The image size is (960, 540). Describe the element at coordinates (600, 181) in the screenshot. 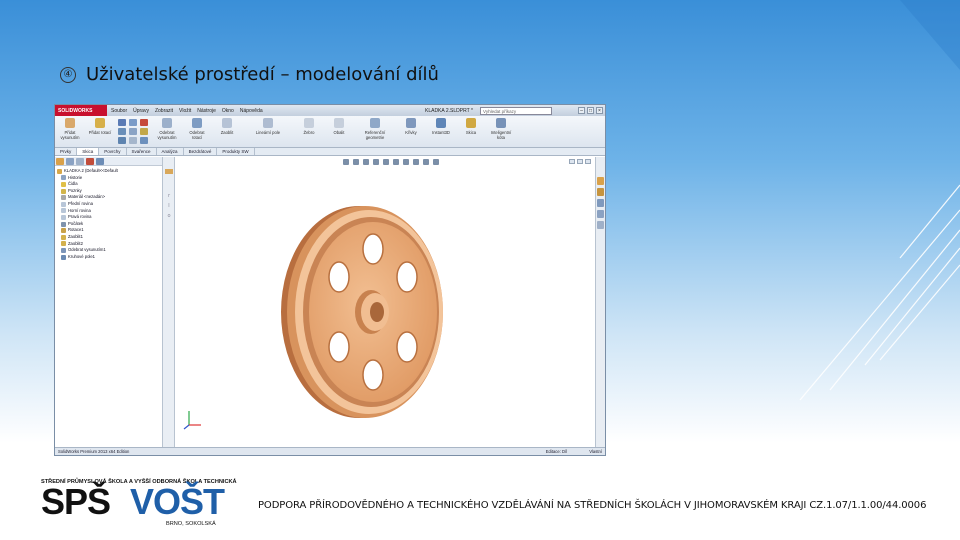

I see `resources-icon` at that location.